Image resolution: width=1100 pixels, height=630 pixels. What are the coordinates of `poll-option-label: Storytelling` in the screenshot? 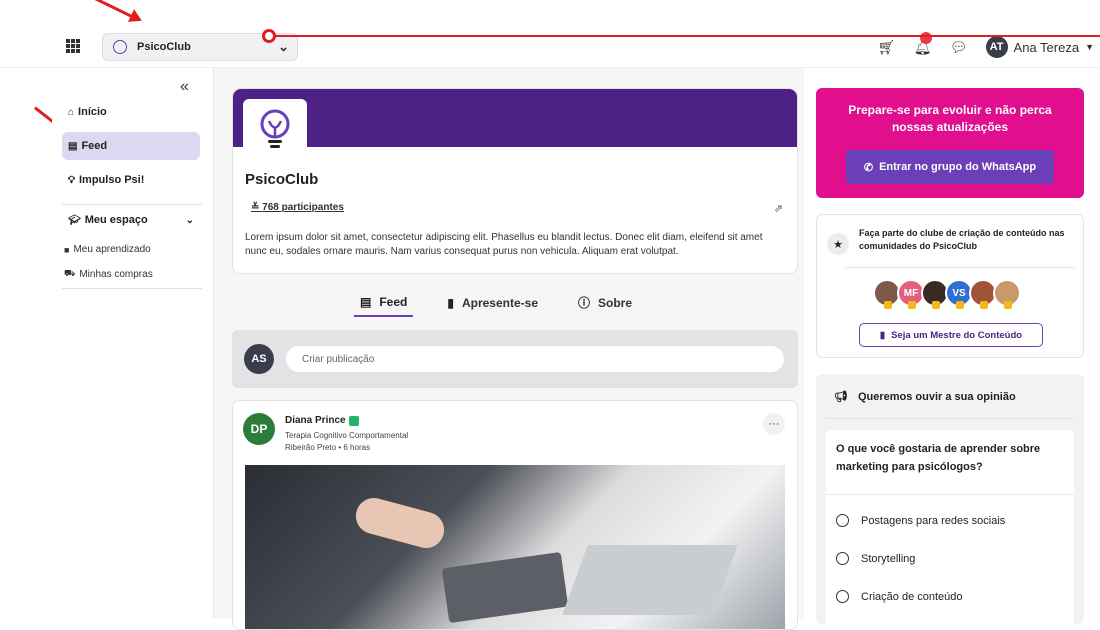 It's located at (888, 558).